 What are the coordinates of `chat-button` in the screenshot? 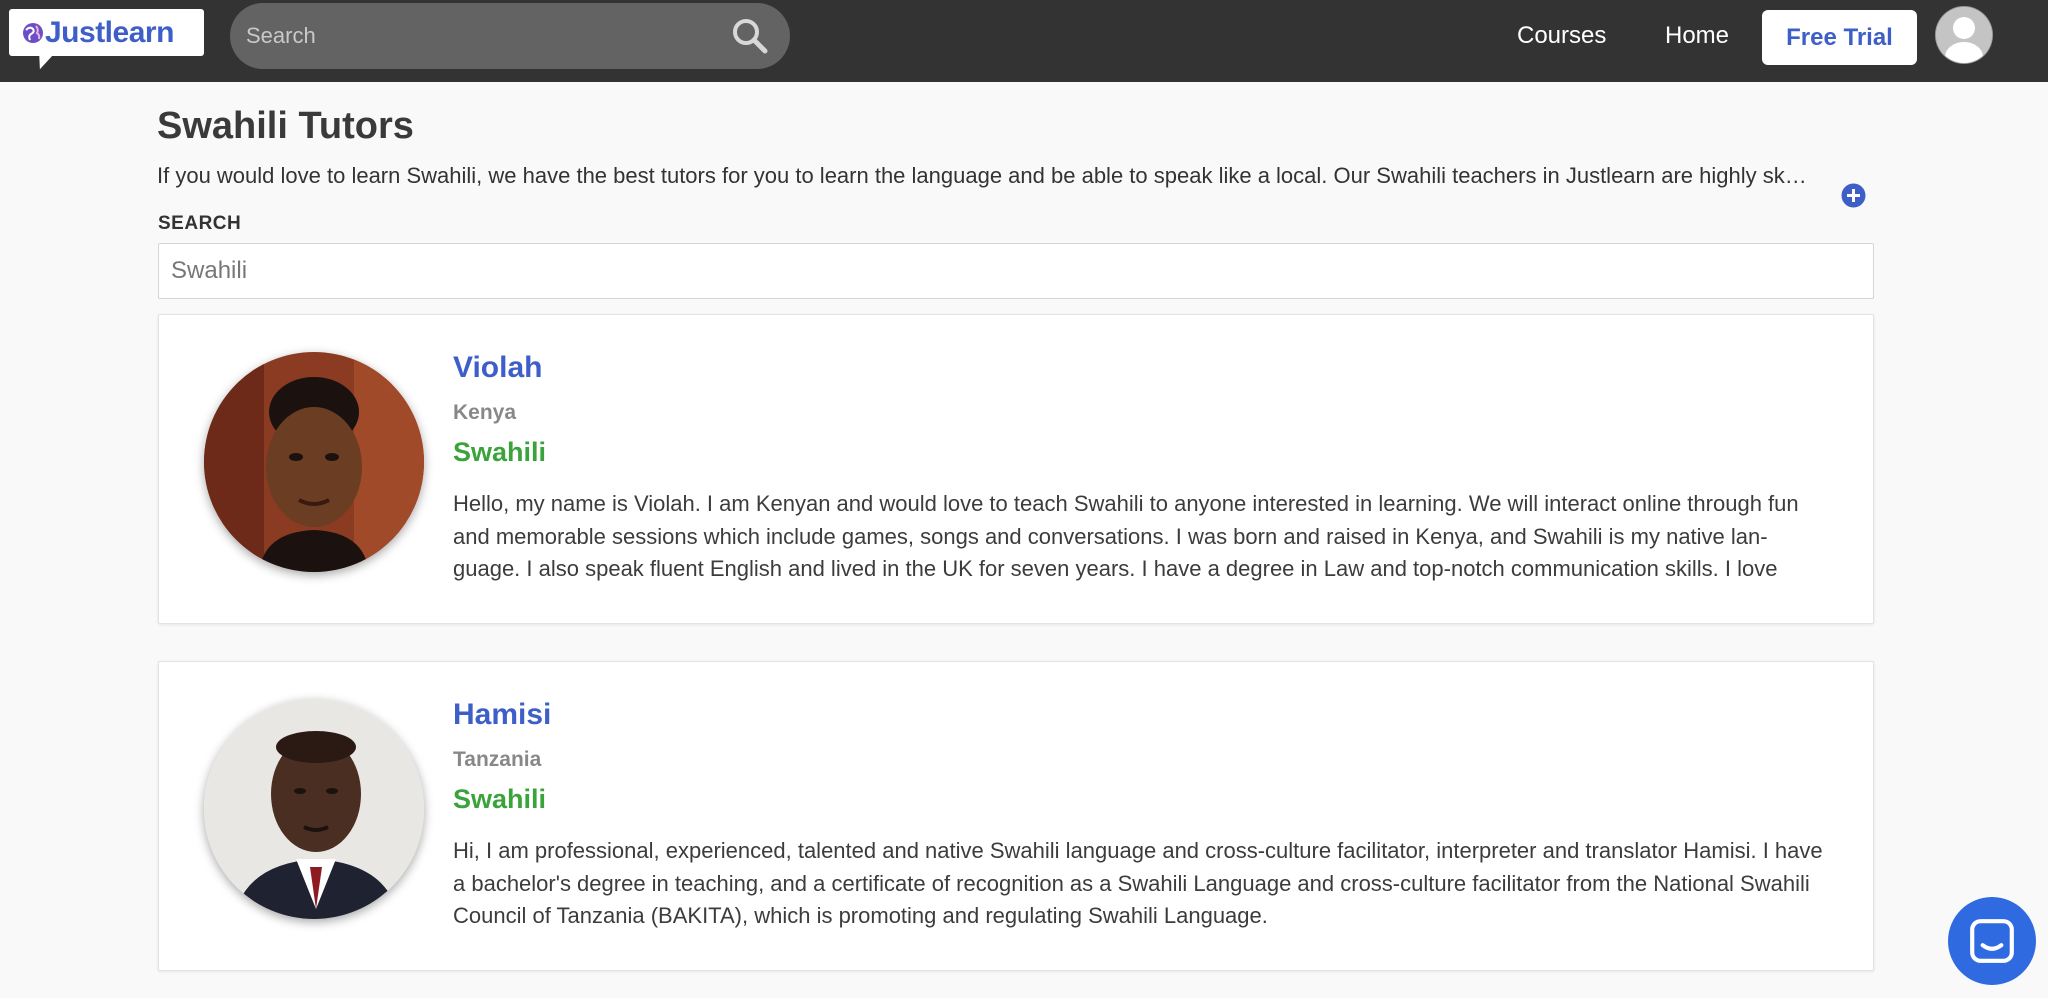 It's located at (1992, 941).